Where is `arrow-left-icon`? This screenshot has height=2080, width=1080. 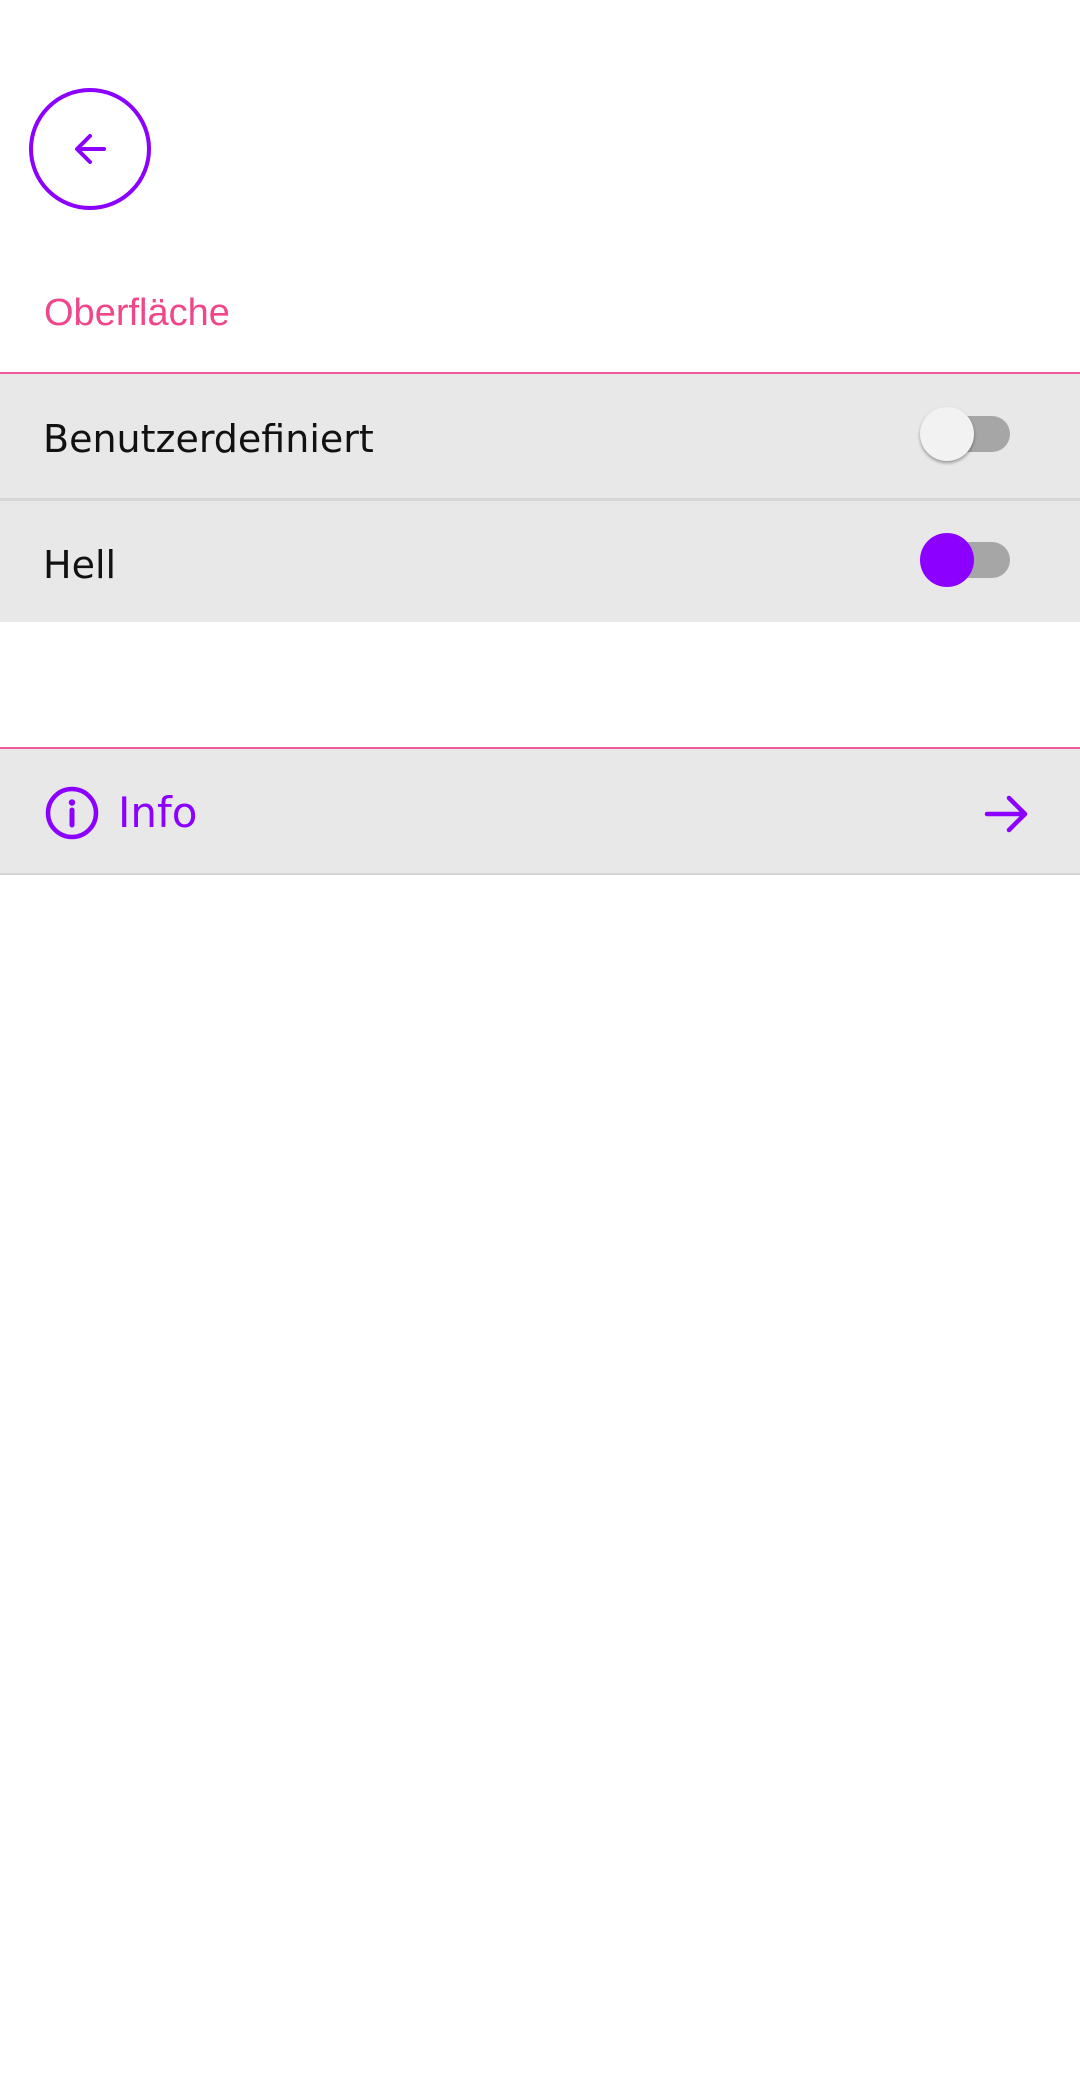 arrow-left-icon is located at coordinates (90, 149).